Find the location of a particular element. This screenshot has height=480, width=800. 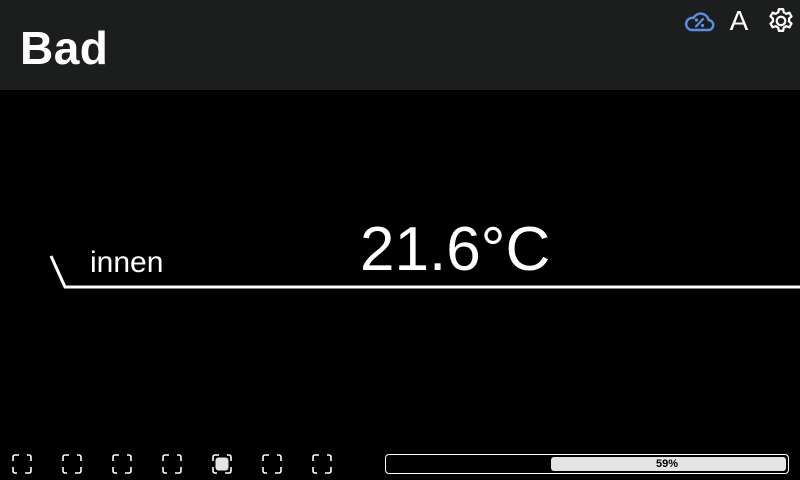

temperature-value: 21.6°C is located at coordinates (455, 249).